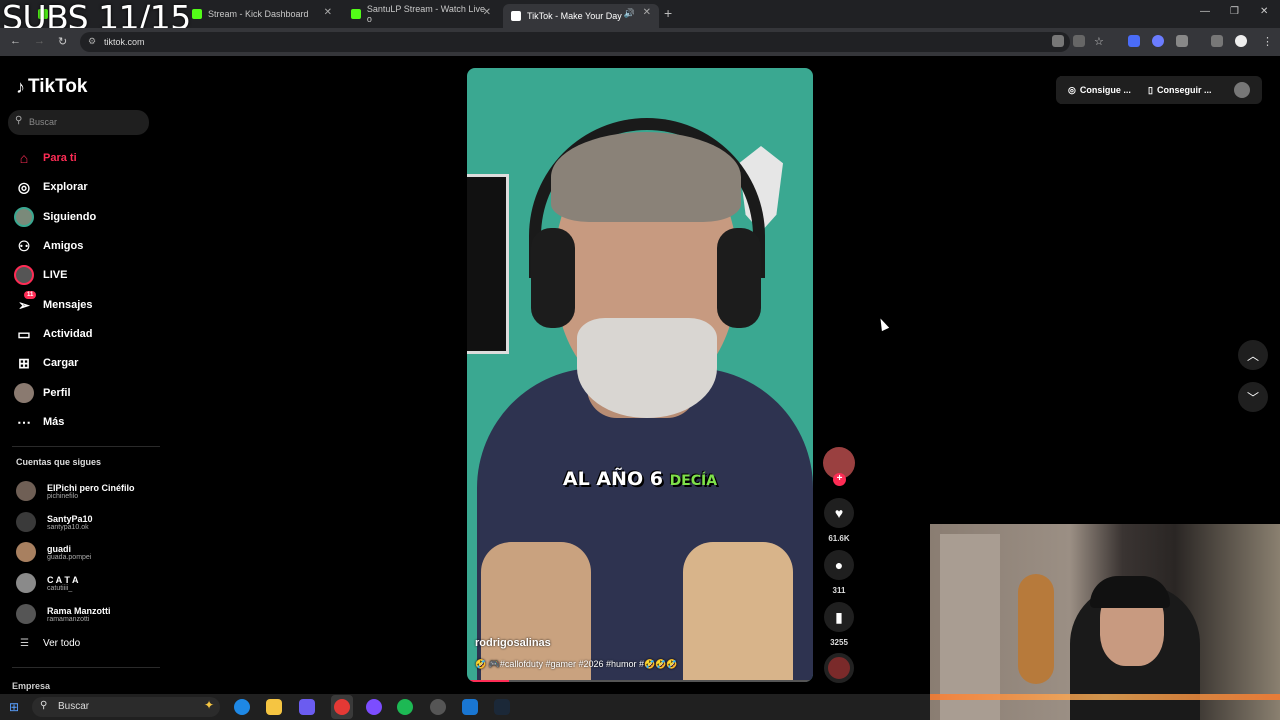  Describe the element at coordinates (15, 41) in the screenshot. I see `back-icon: ←` at that location.